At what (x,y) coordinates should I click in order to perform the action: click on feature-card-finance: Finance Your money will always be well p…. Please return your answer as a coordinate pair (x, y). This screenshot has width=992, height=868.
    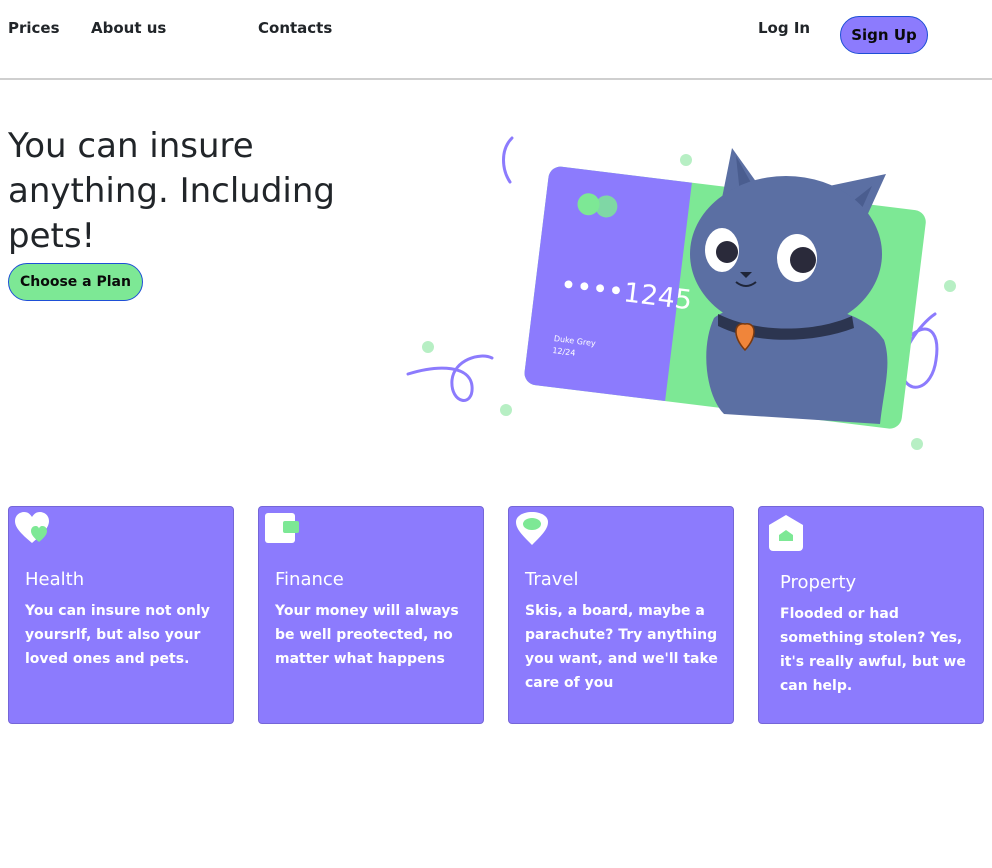
    Looking at the image, I should click on (371, 615).